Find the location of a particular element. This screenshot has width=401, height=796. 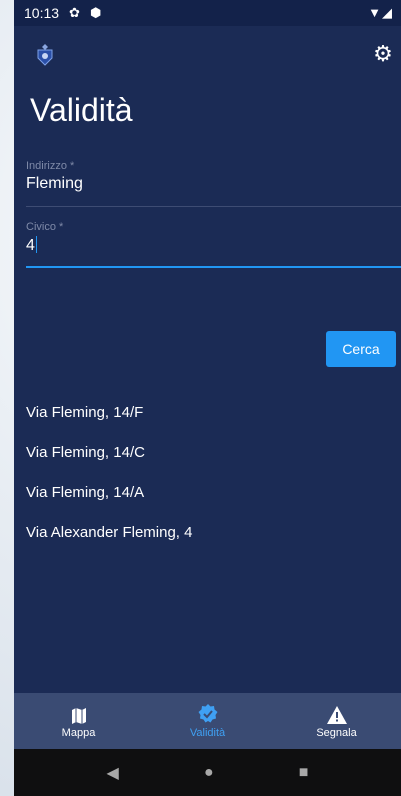

warning-icon is located at coordinates (336, 714).